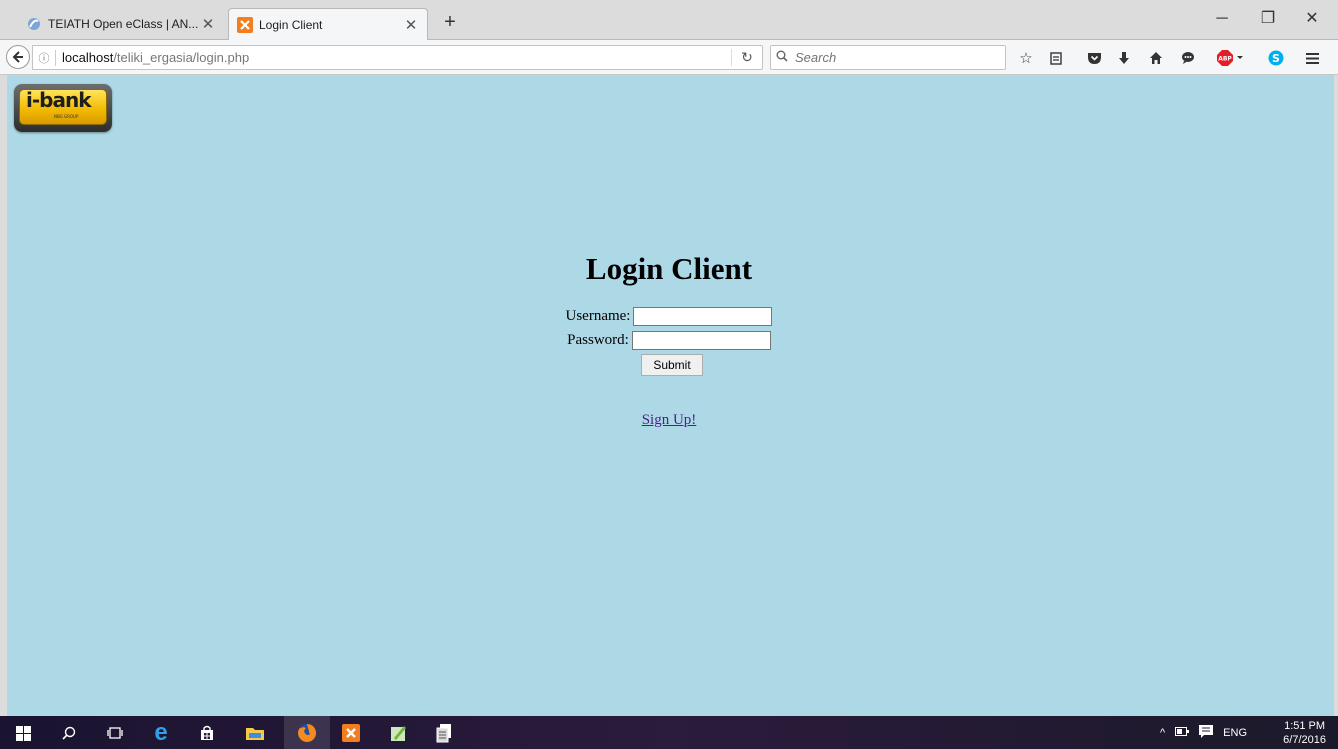  Describe the element at coordinates (66, 116) in the screenshot. I see `logo-subtext: NBG GROUP` at that location.